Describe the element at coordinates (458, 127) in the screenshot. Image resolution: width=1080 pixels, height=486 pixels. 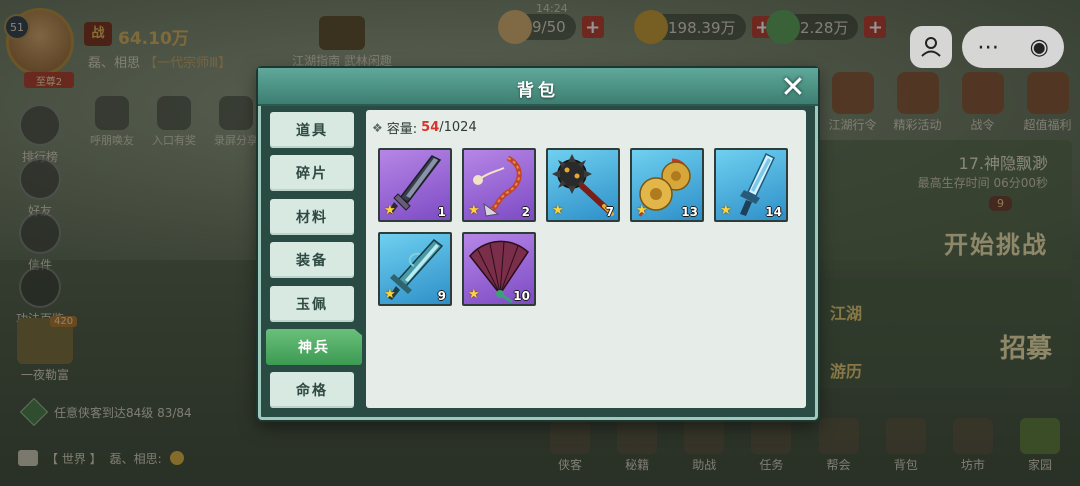
I see `capacity-total: /1024` at that location.